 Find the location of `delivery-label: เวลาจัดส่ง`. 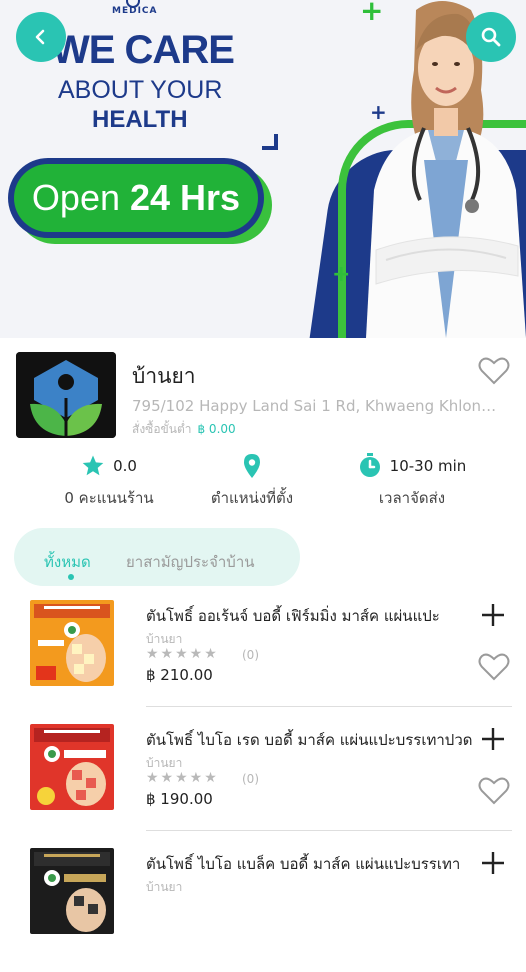

delivery-label: เวลาจัดส่ง is located at coordinates (412, 498).